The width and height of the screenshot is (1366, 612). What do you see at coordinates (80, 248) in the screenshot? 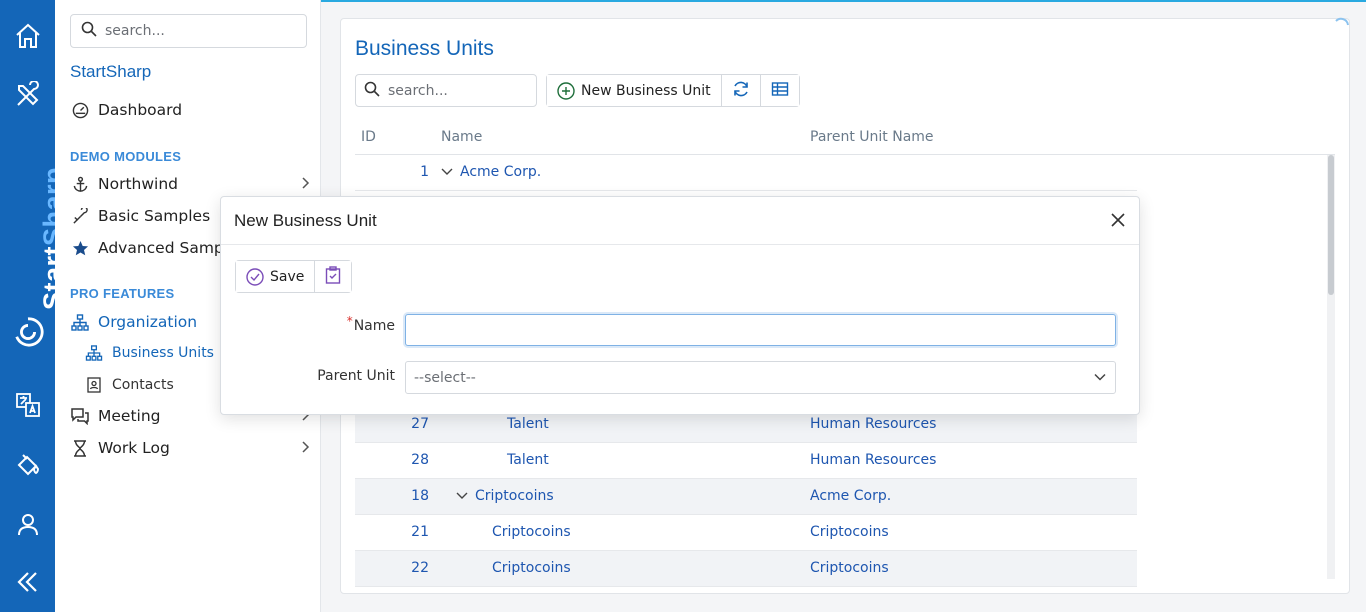
I see `star-icon` at bounding box center [80, 248].